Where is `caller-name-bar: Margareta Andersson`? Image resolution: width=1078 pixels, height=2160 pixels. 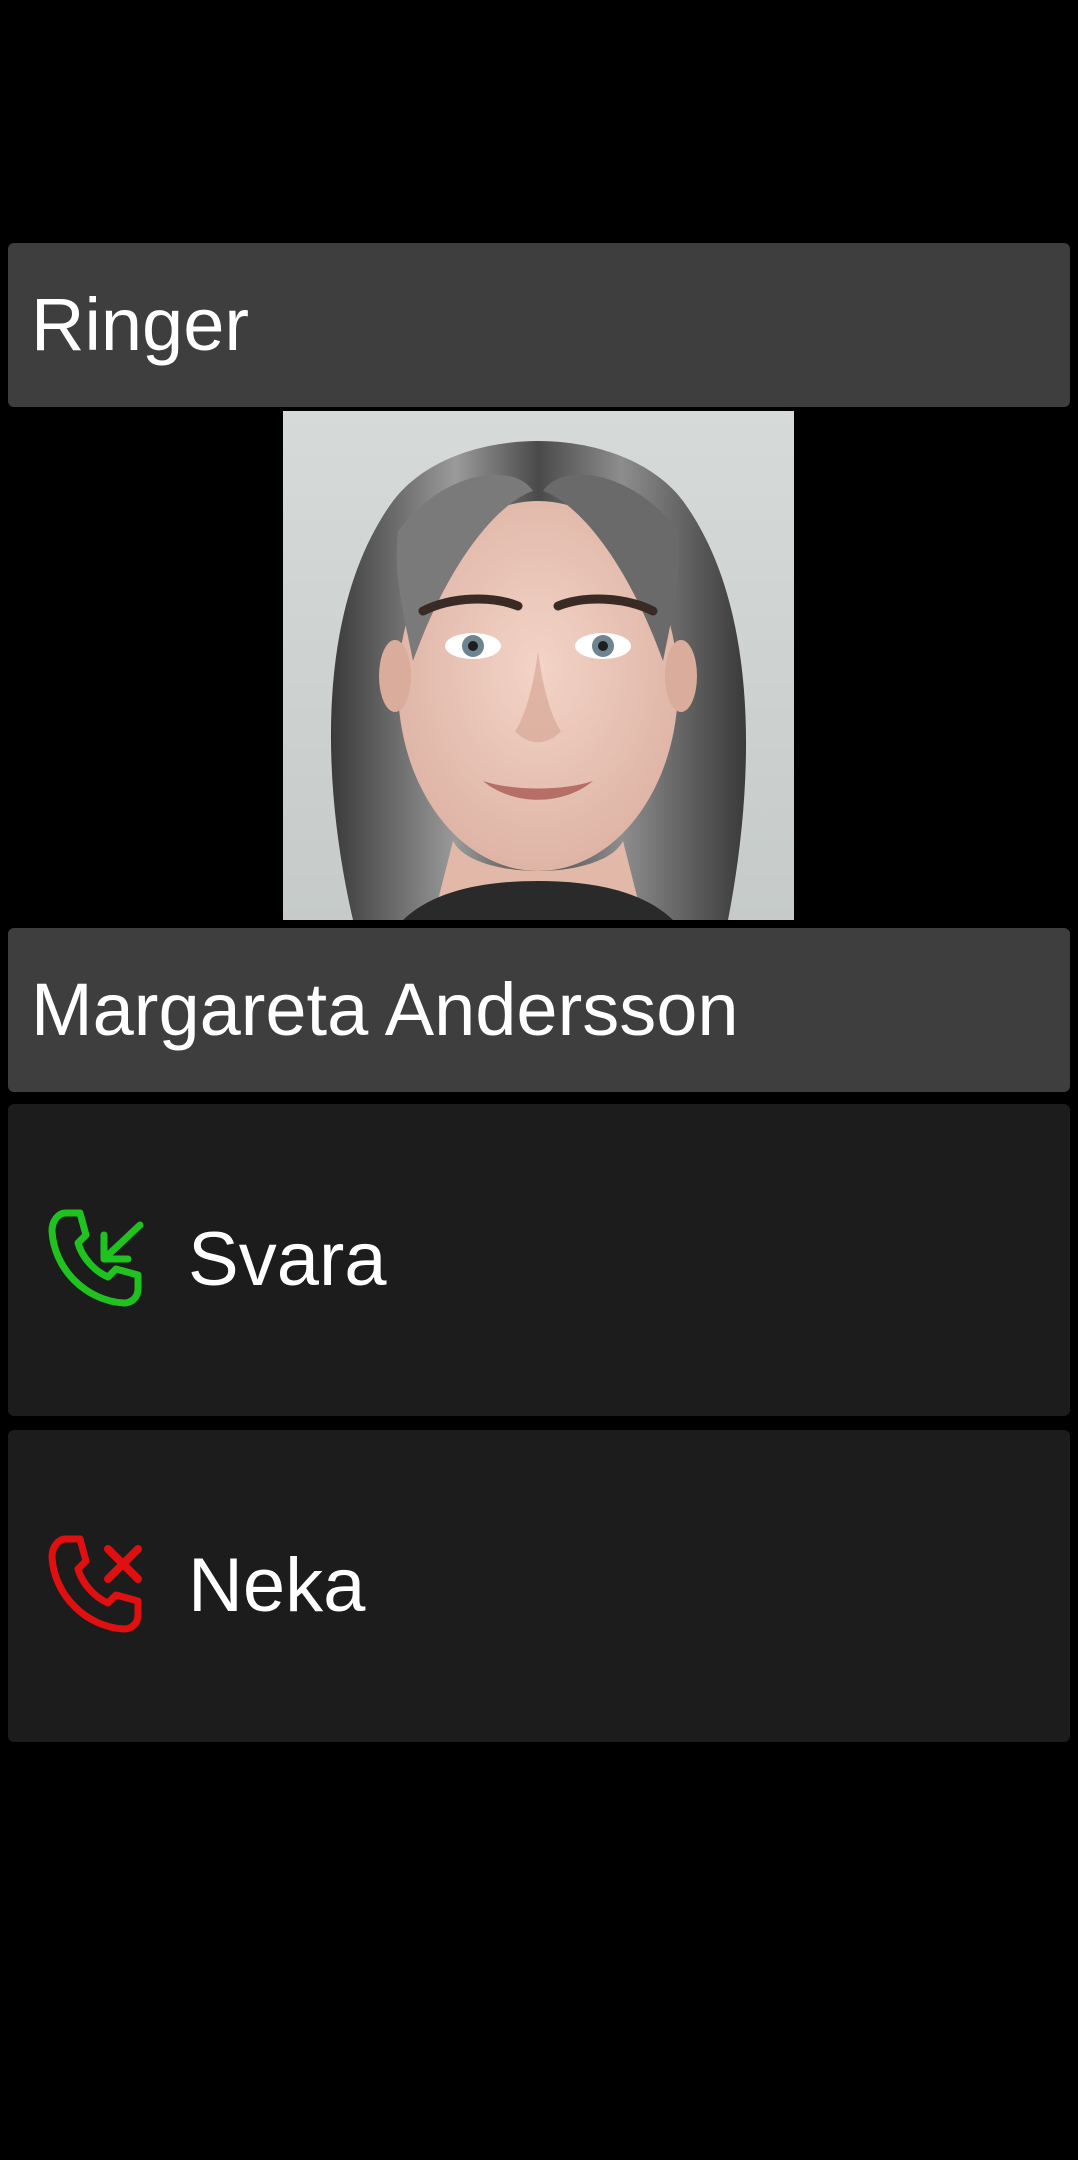
caller-name-bar: Margareta Andersson is located at coordinates (539, 1010).